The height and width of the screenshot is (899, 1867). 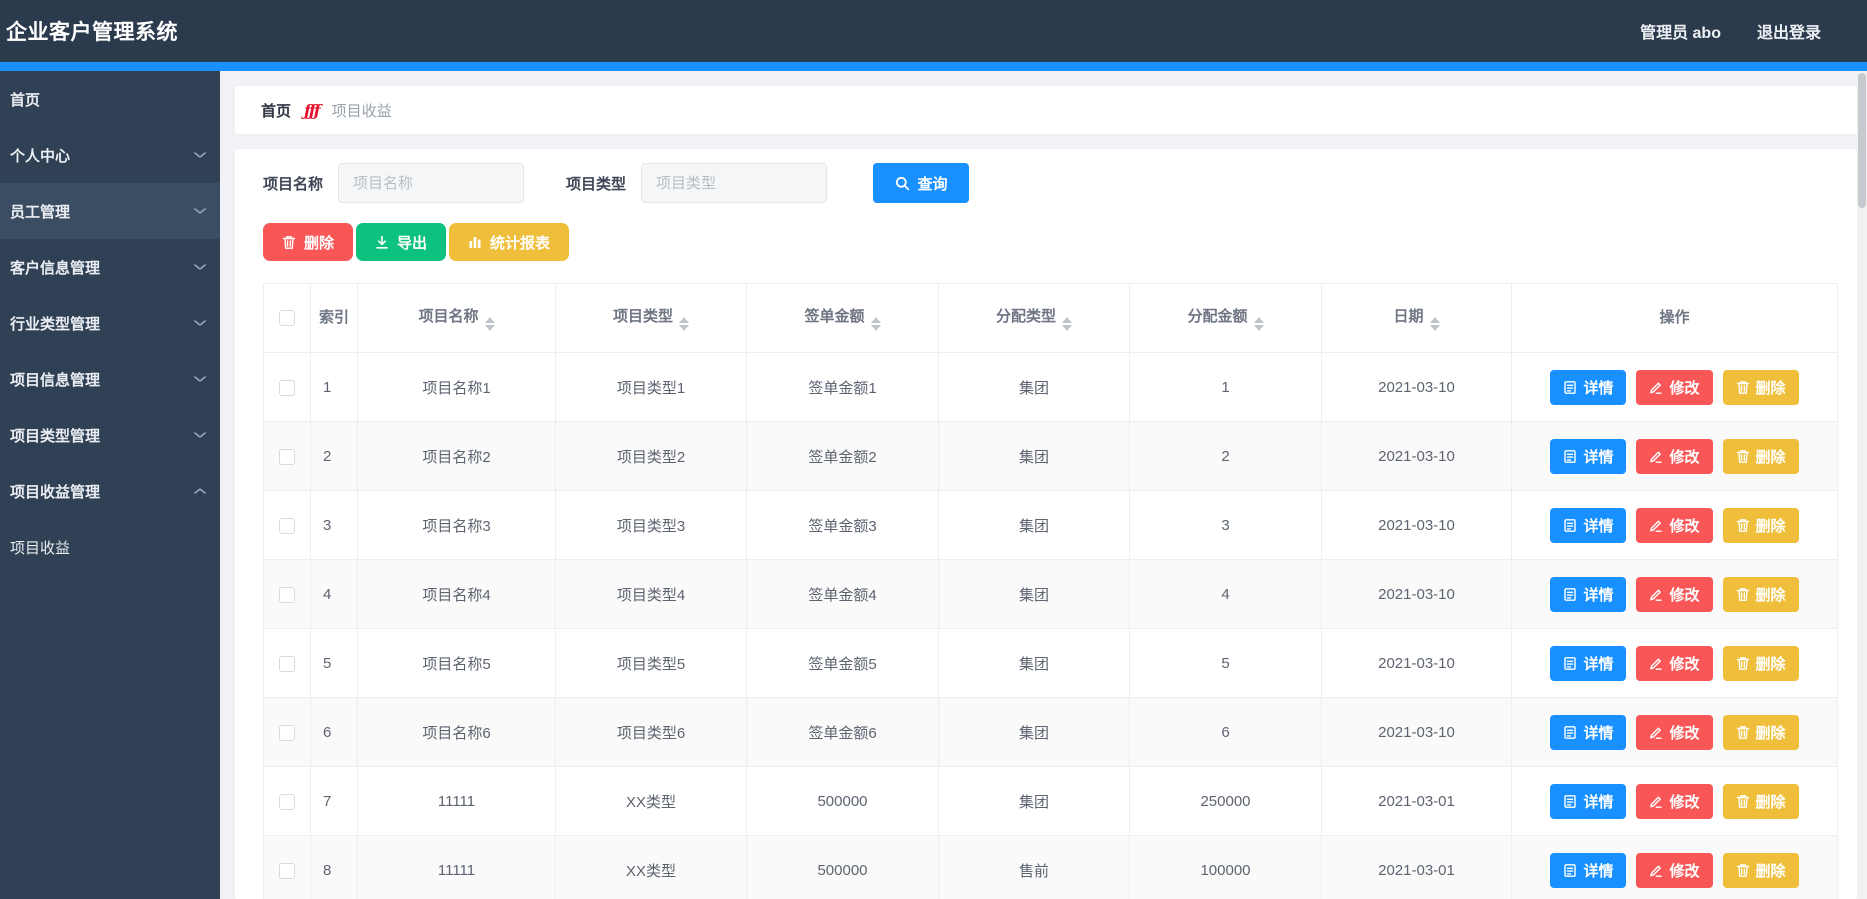 I want to click on column-header-label: 操作, so click(x=1674, y=317).